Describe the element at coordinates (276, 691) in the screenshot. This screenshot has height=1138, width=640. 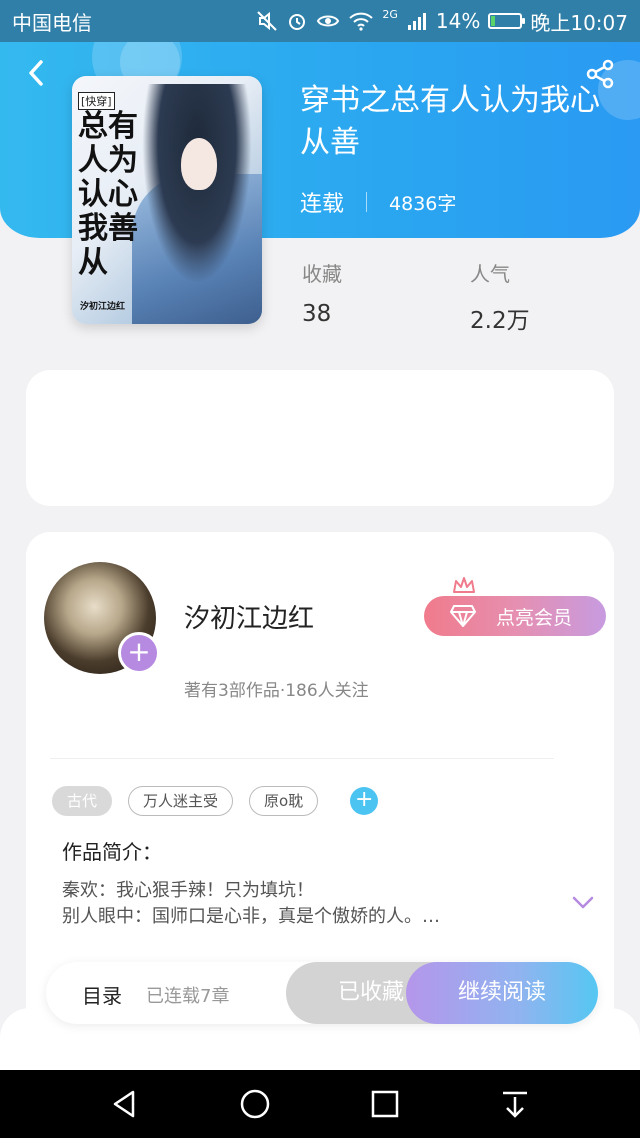
I see `author-info: 著有3部作品·186人关注` at that location.